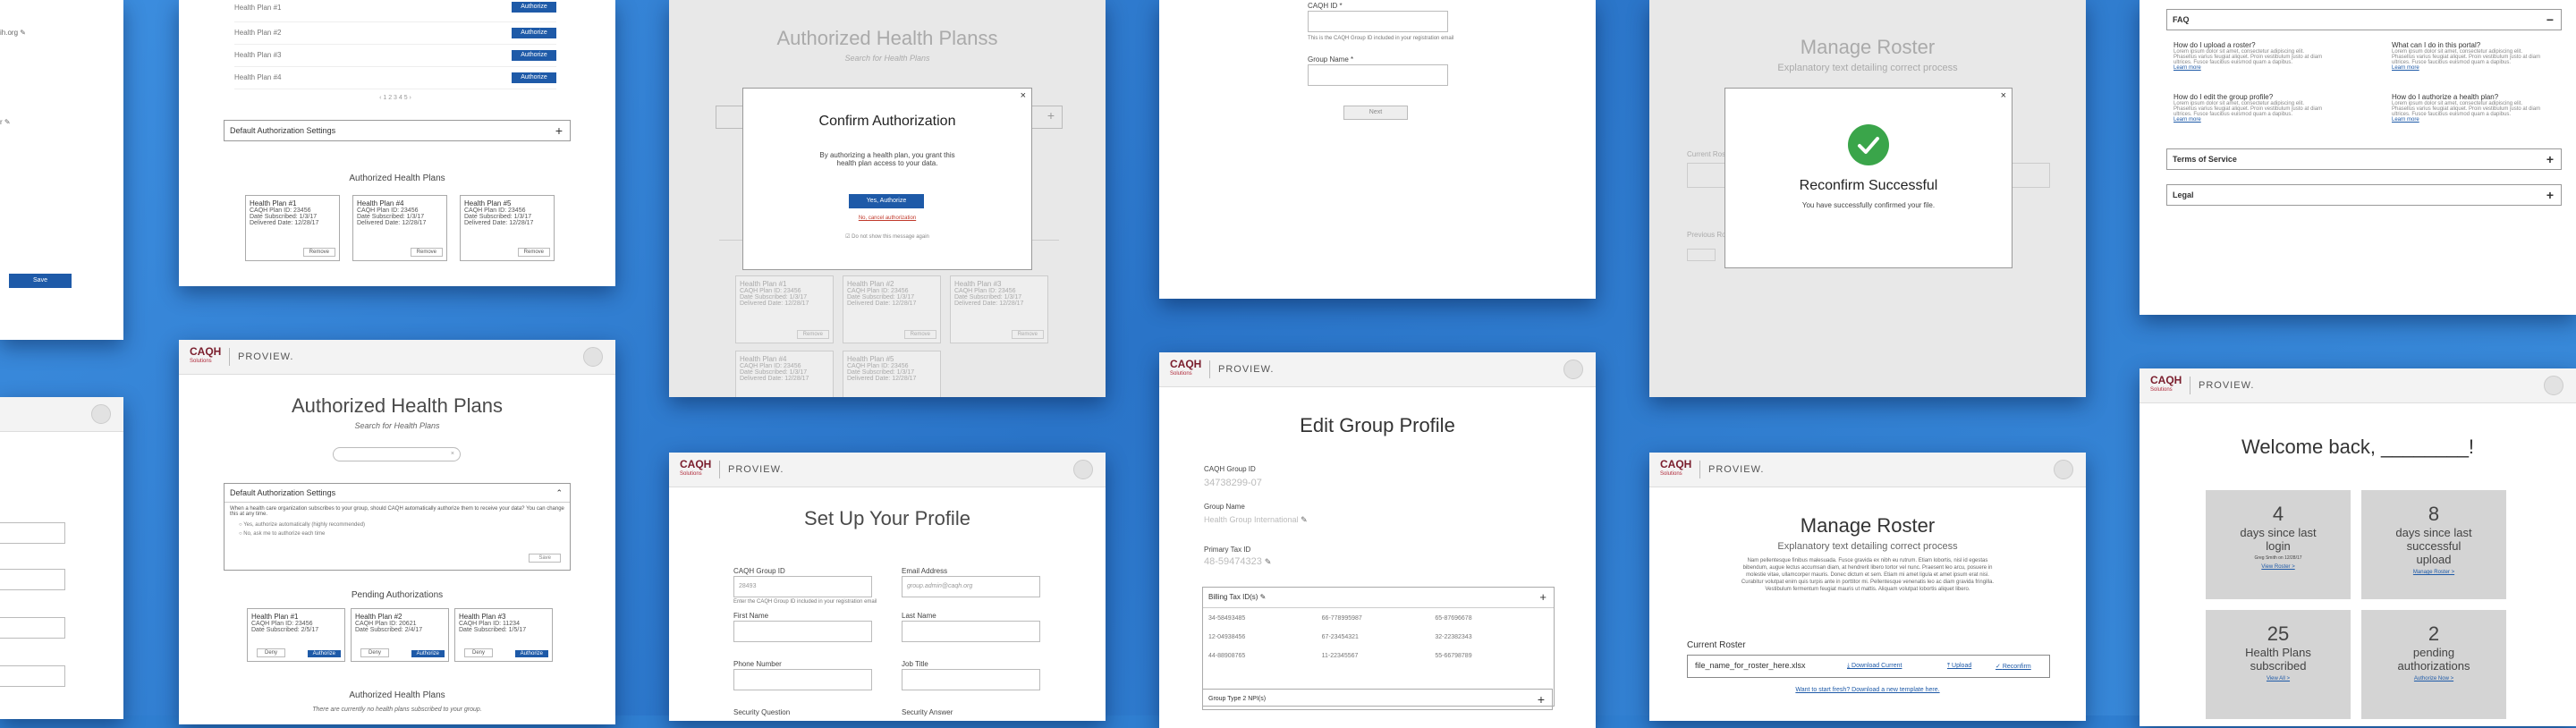 The image size is (2576, 728). Describe the element at coordinates (2433, 572) in the screenshot. I see `manage-roster-link: Manage Roster >` at that location.